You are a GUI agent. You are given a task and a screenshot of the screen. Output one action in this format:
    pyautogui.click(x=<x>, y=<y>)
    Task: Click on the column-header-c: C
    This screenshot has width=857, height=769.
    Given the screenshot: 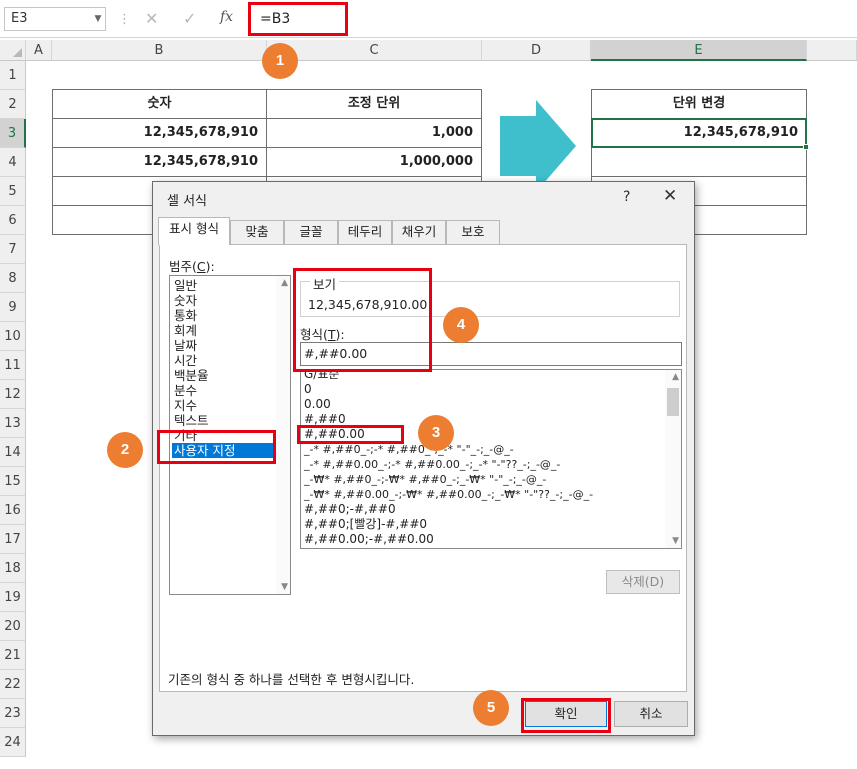 What is the action you would take?
    pyautogui.click(x=374, y=50)
    